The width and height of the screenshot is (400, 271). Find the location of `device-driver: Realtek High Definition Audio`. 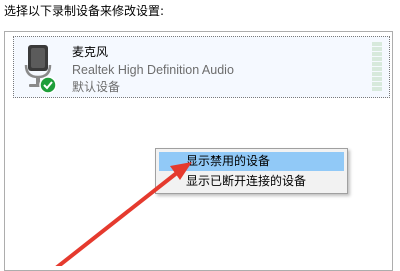

device-driver: Realtek High Definition Audio is located at coordinates (153, 70).